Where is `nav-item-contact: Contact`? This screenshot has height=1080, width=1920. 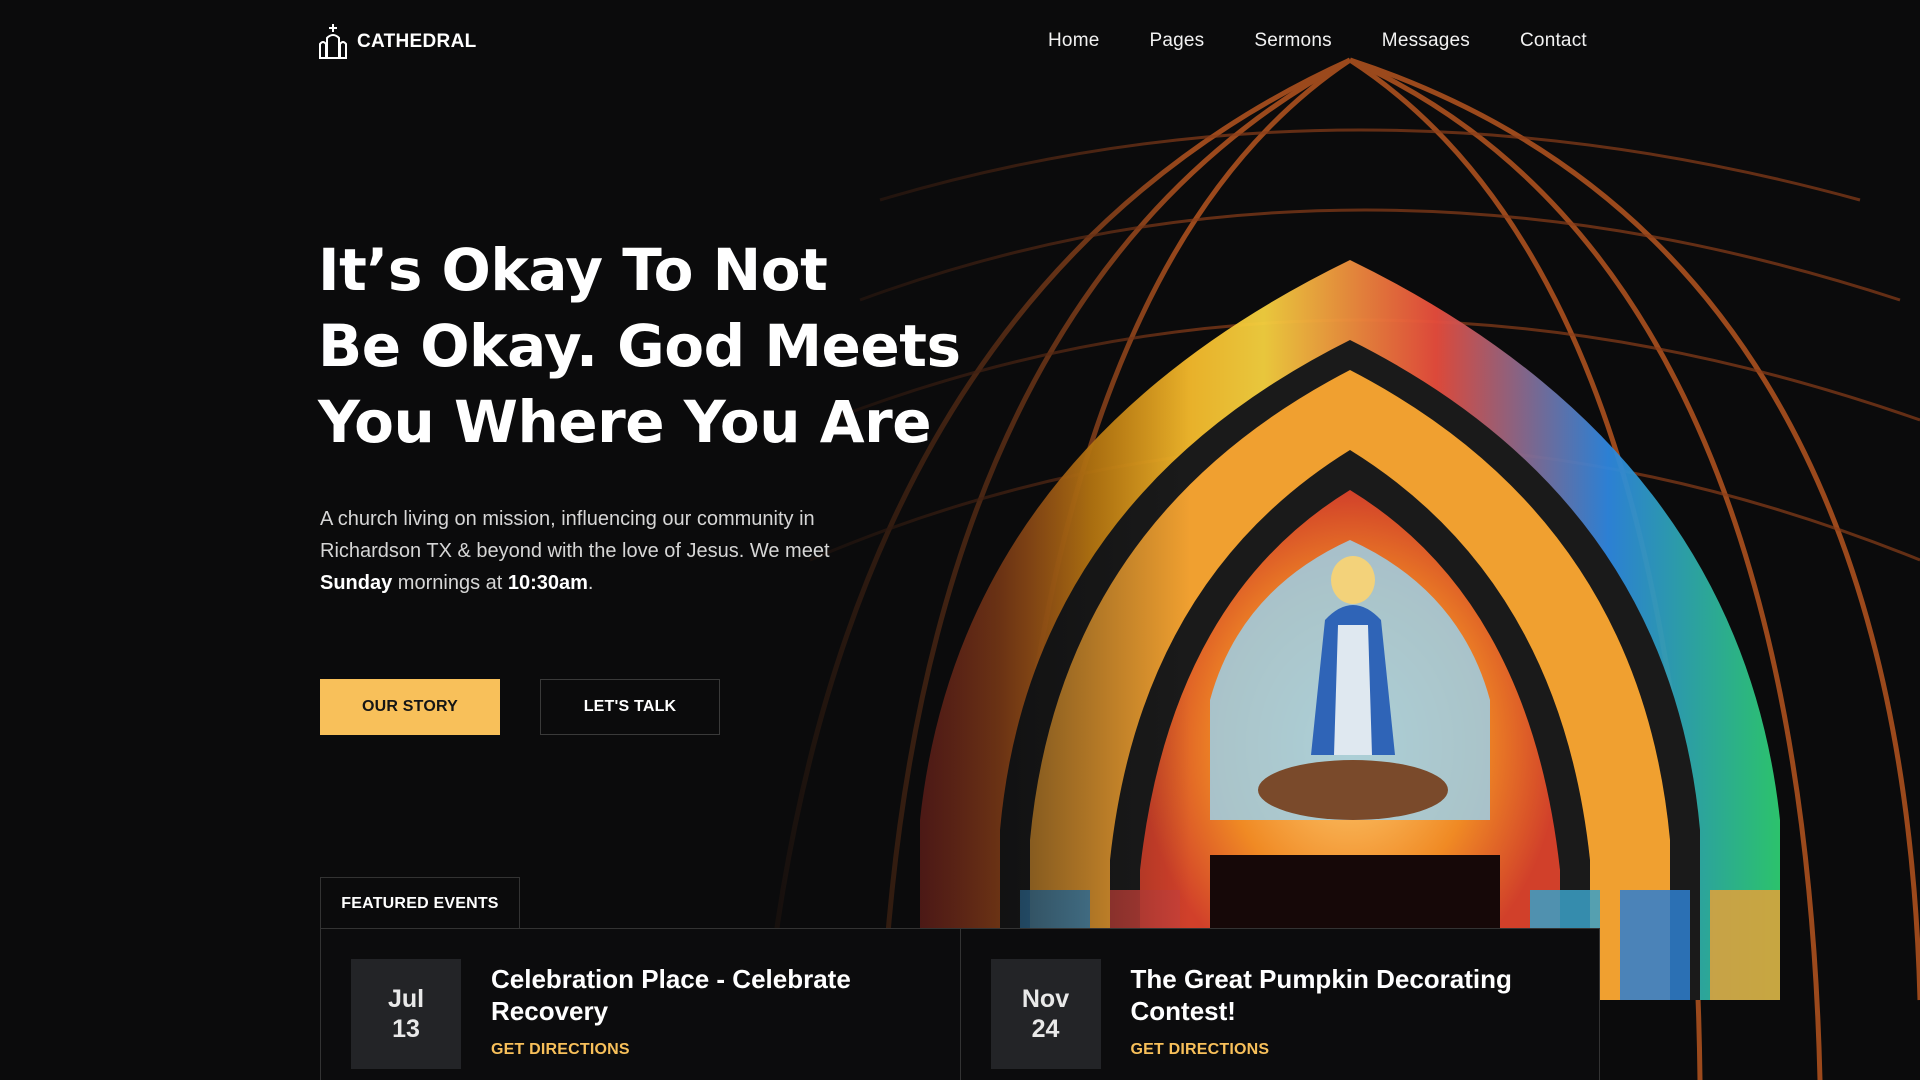
nav-item-contact: Contact is located at coordinates (1553, 41).